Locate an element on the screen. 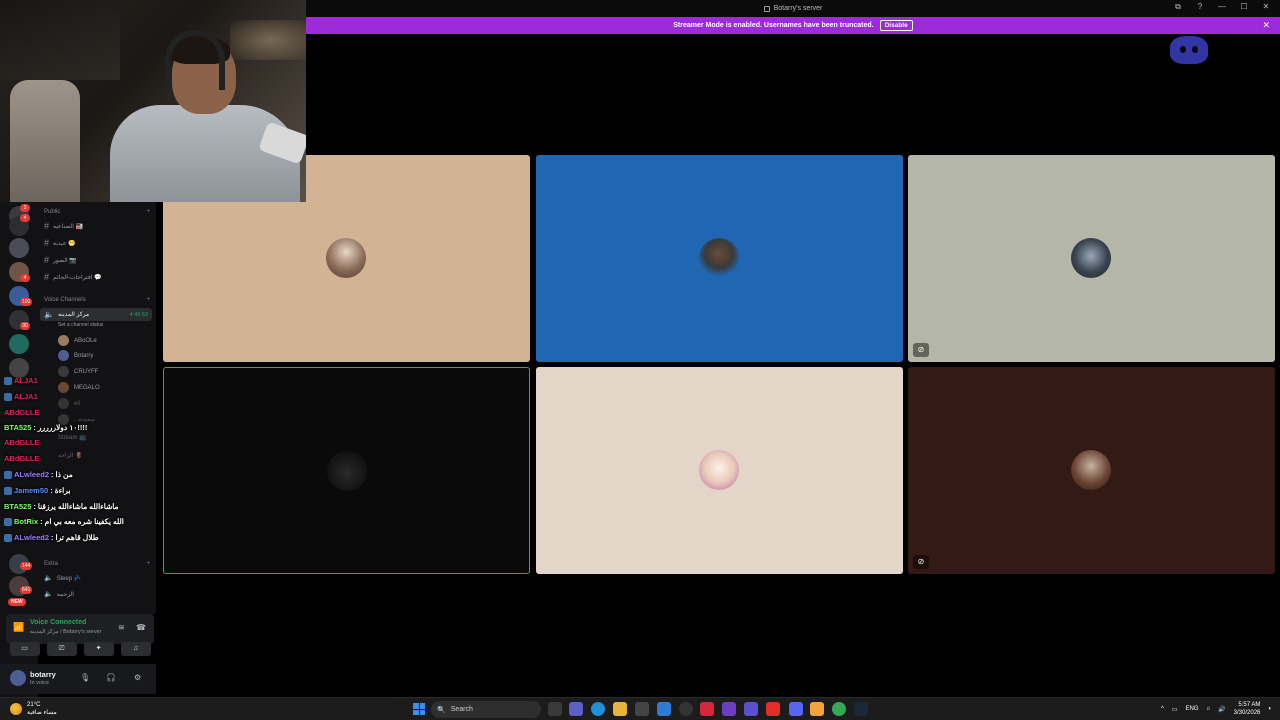 This screenshot has width=1280, height=720. channel-status: Set a channel status is located at coordinates (80, 325).